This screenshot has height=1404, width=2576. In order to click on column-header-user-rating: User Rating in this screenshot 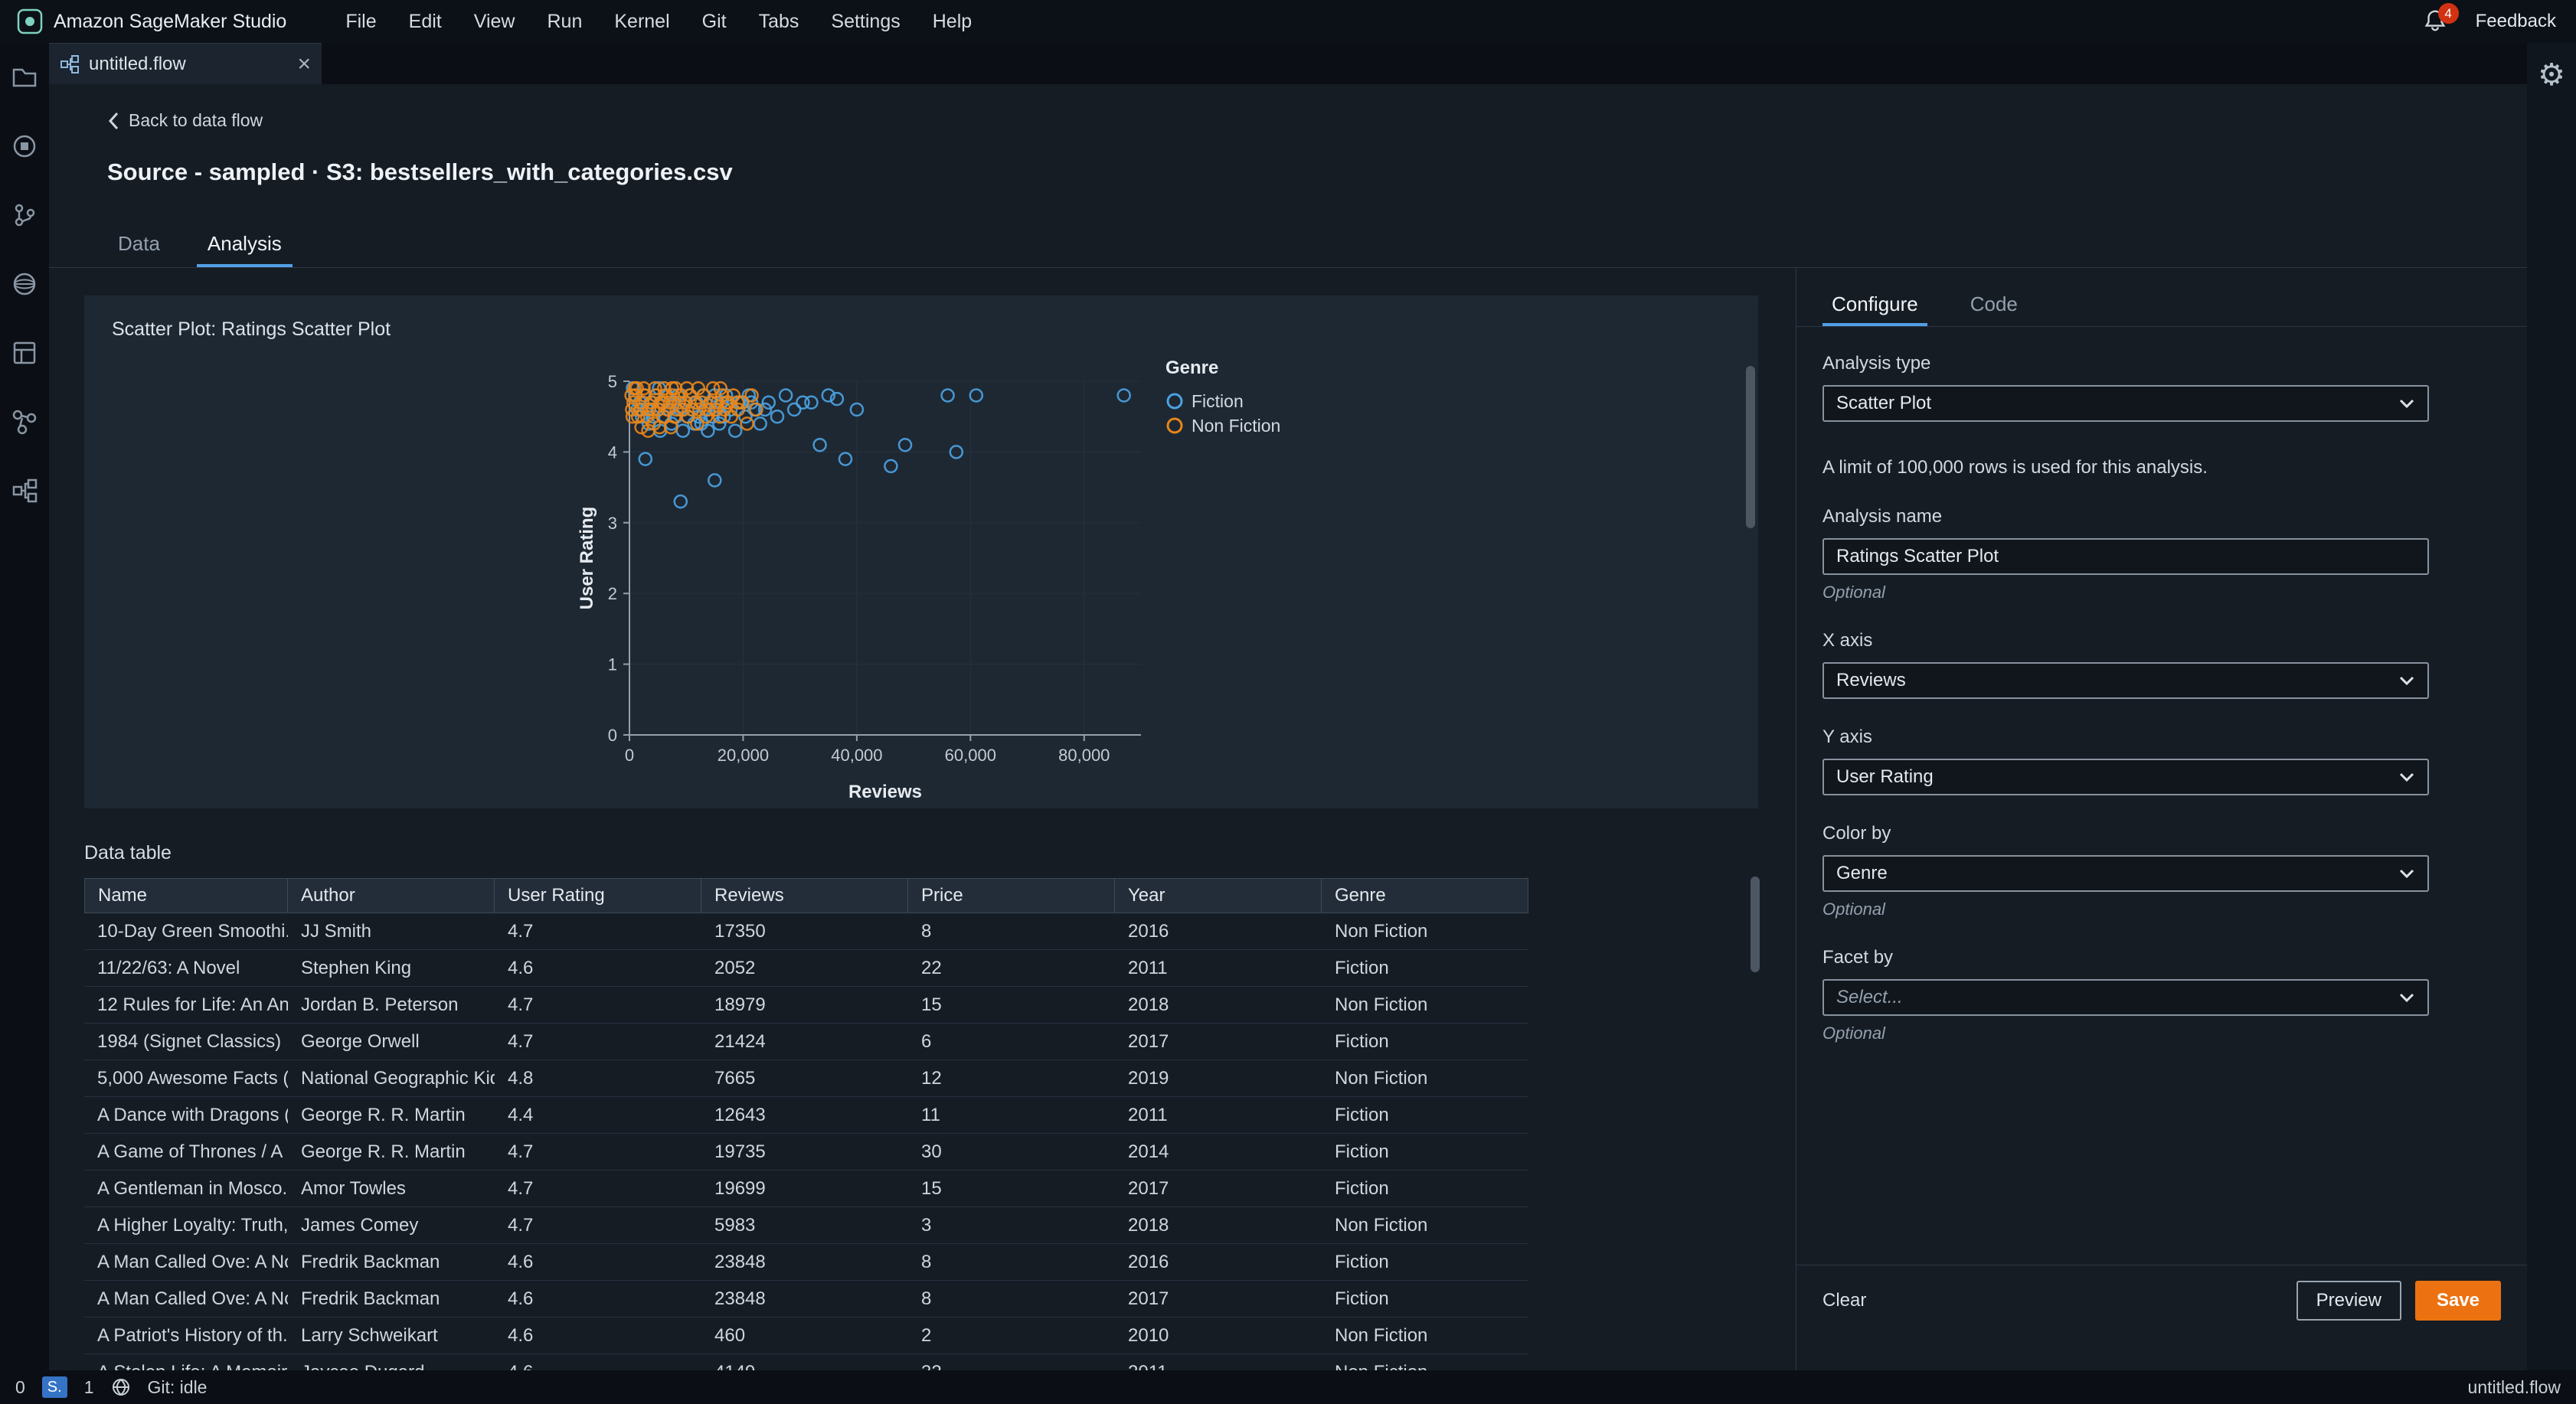, I will do `click(598, 896)`.